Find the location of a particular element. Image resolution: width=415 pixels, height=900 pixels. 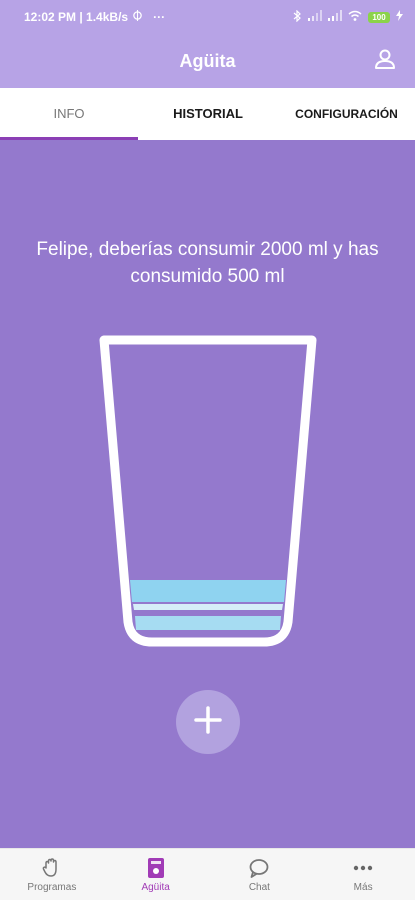

wifi-icon is located at coordinates (355, 17).